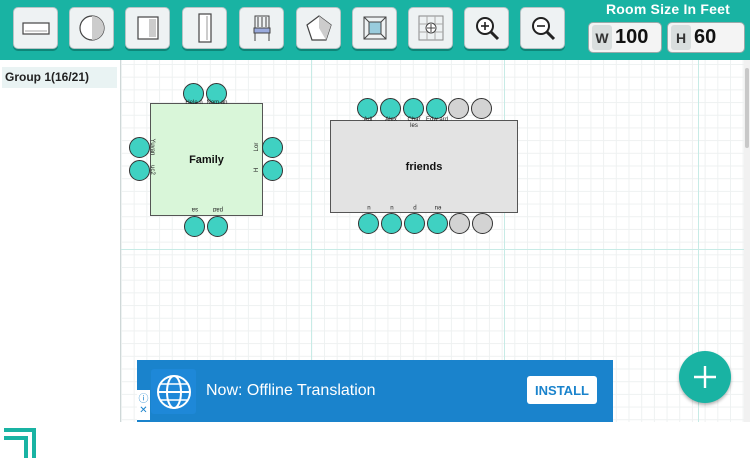 This screenshot has height=458, width=750. I want to click on globe-icon, so click(173, 391).